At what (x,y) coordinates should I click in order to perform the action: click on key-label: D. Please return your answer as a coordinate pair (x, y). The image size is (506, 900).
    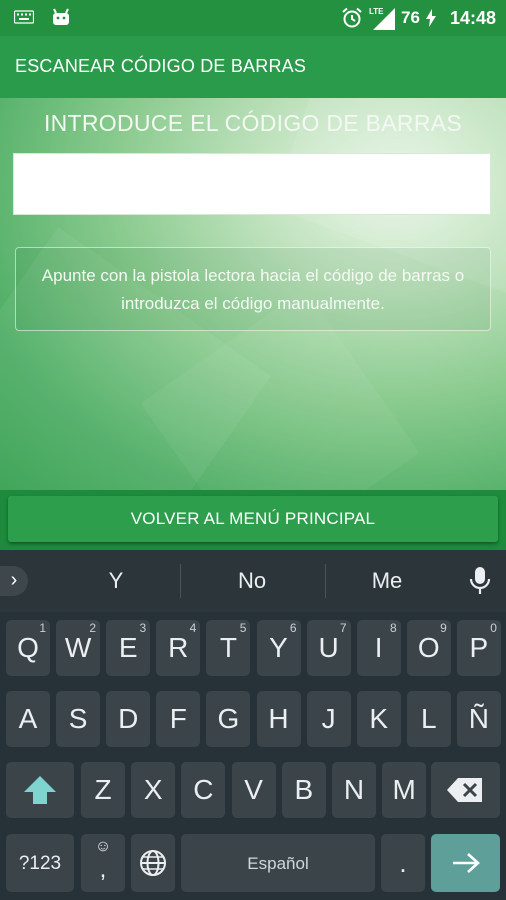
    Looking at the image, I should click on (128, 718).